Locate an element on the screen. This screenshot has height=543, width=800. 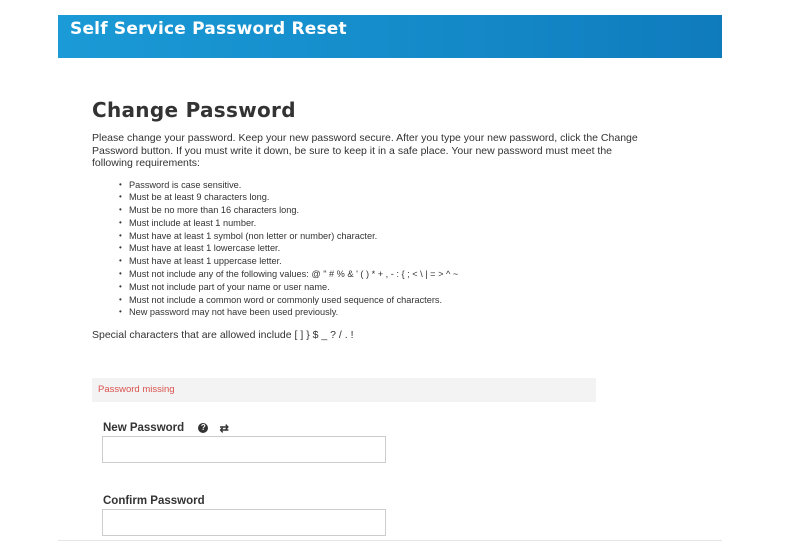
page-title: Change Password is located at coordinates (194, 110).